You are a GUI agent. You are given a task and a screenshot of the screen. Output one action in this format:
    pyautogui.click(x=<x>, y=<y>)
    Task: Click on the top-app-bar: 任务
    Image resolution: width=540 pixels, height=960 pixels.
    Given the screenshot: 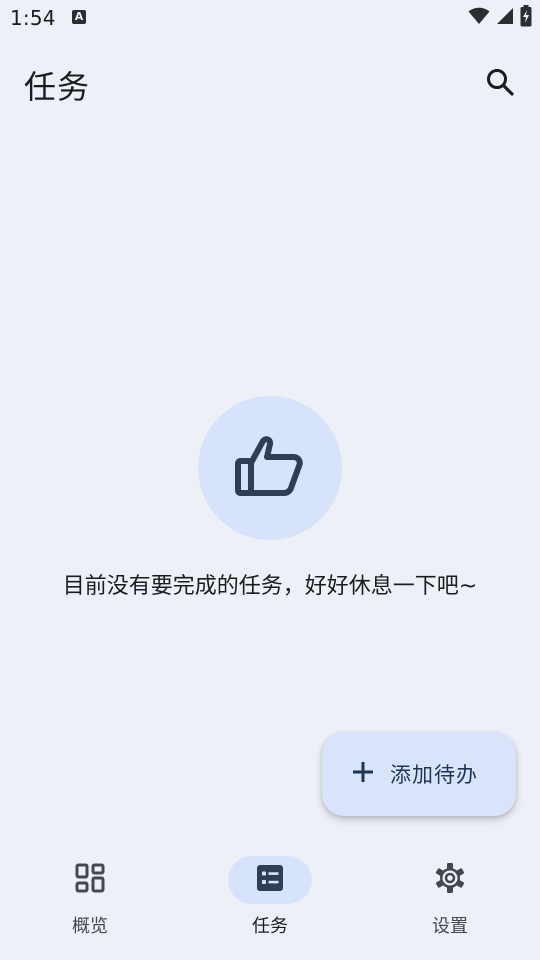 What is the action you would take?
    pyautogui.click(x=270, y=84)
    